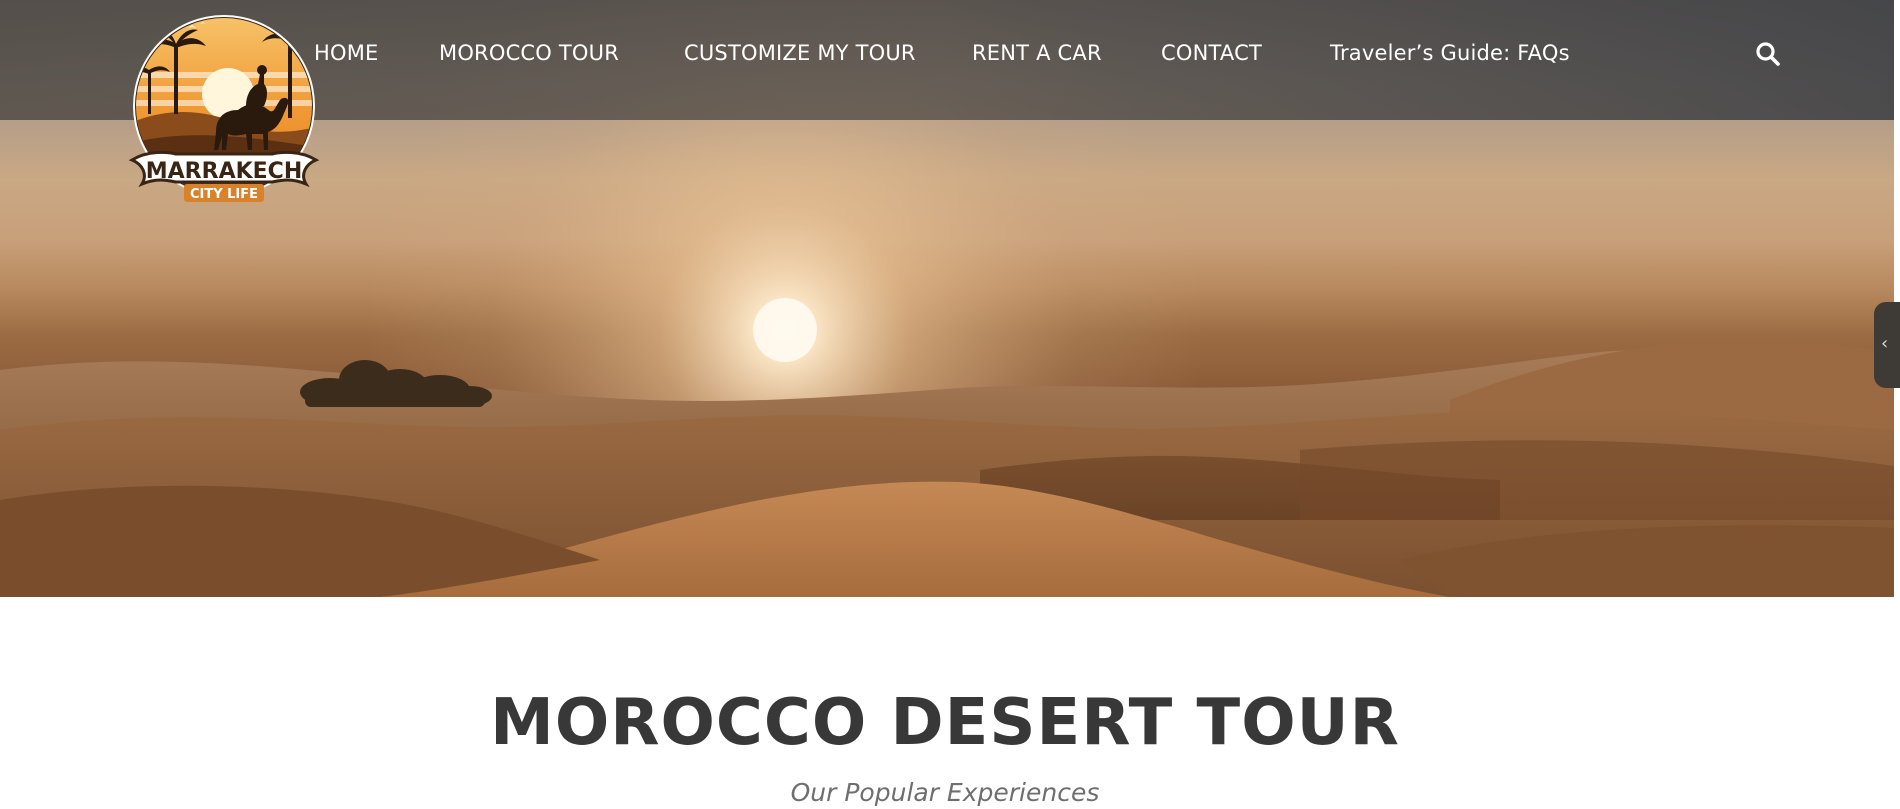  I want to click on chevron-left-icon: ‹, so click(1885, 343).